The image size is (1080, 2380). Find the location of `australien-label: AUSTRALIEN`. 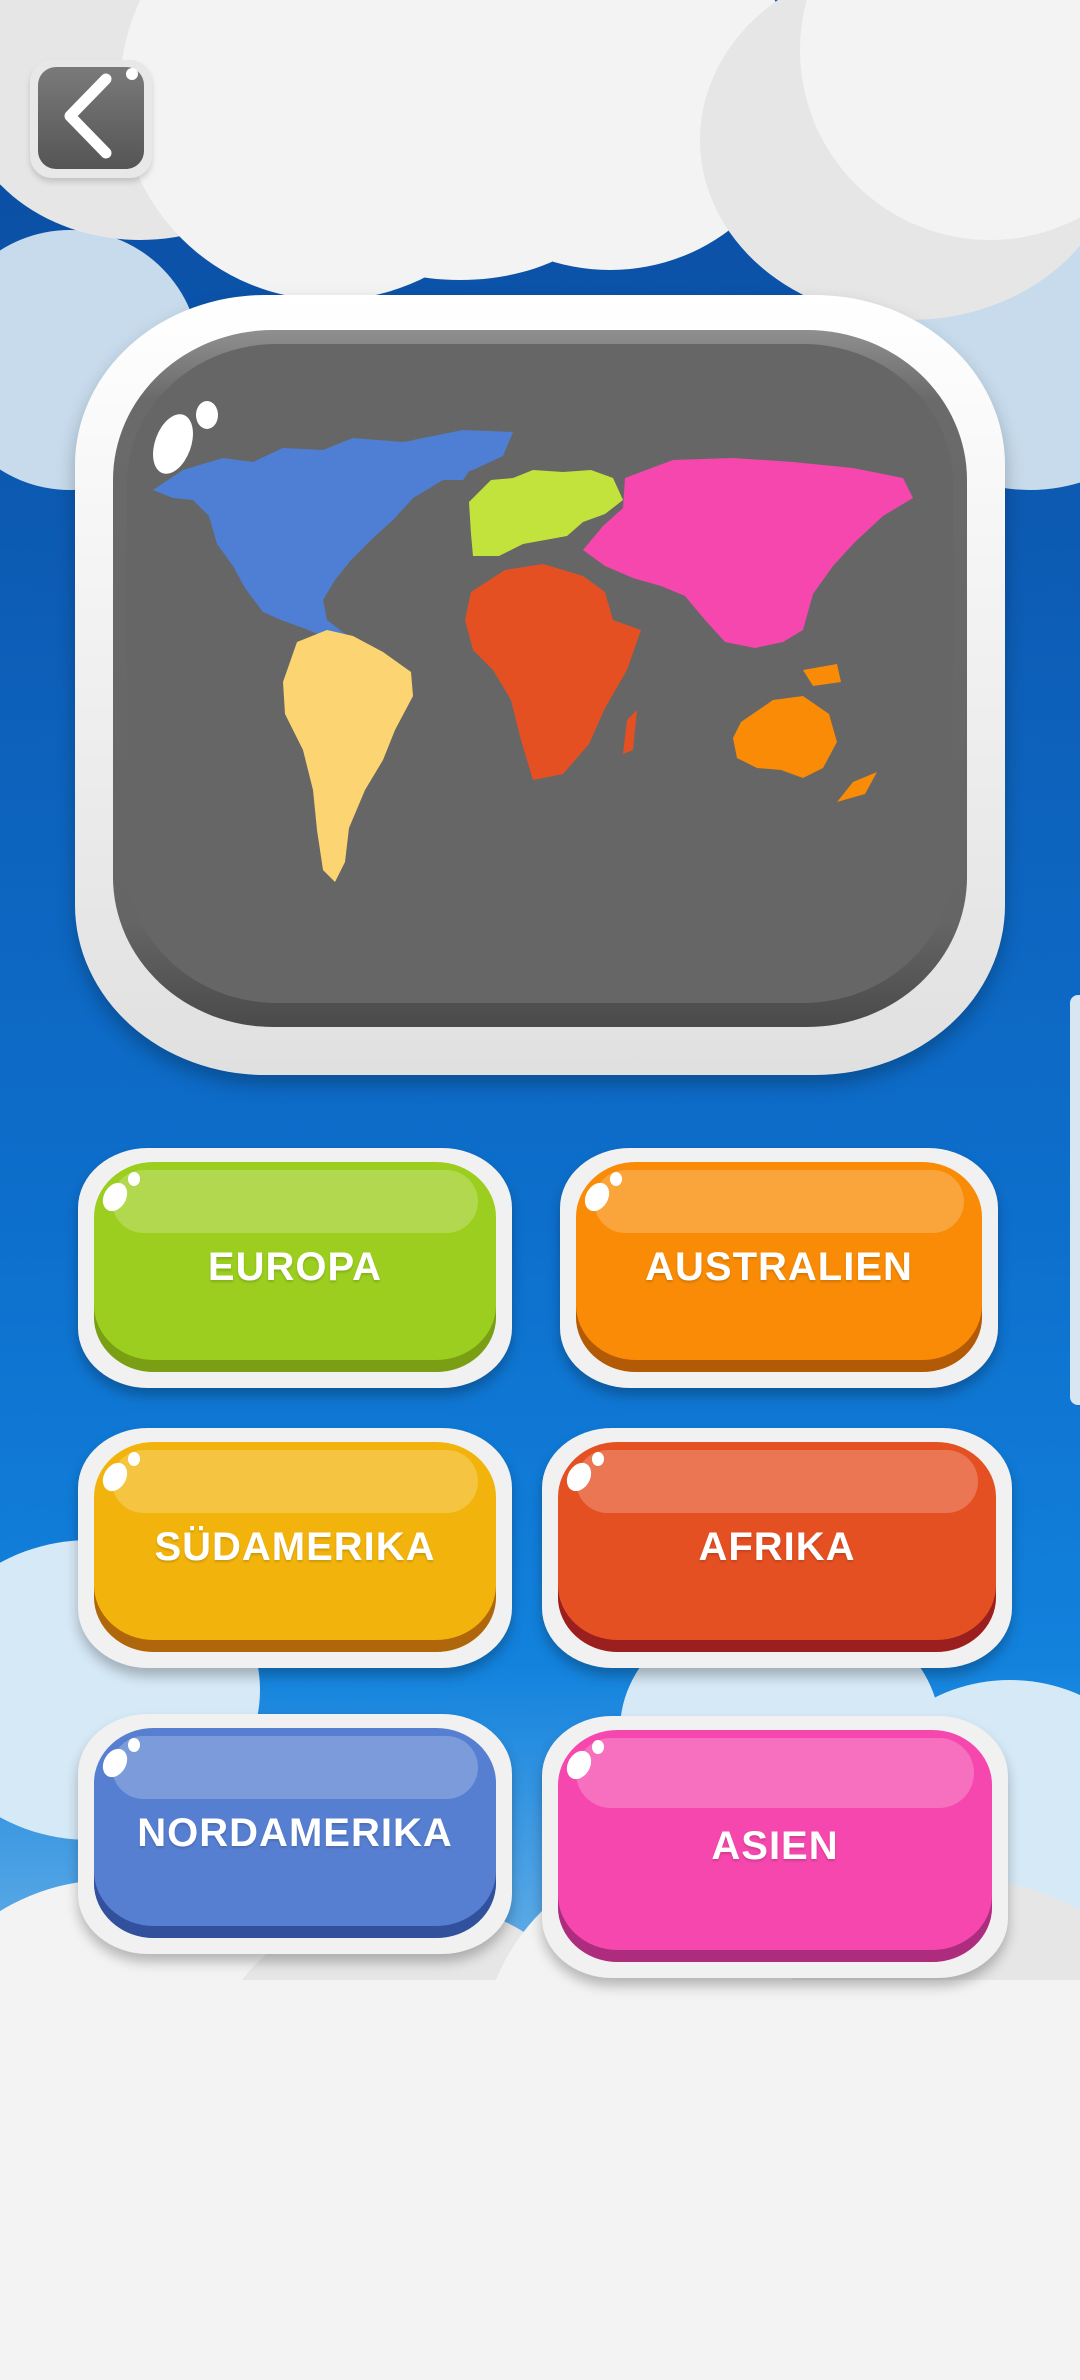

australien-label: AUSTRALIEN is located at coordinates (779, 1266).